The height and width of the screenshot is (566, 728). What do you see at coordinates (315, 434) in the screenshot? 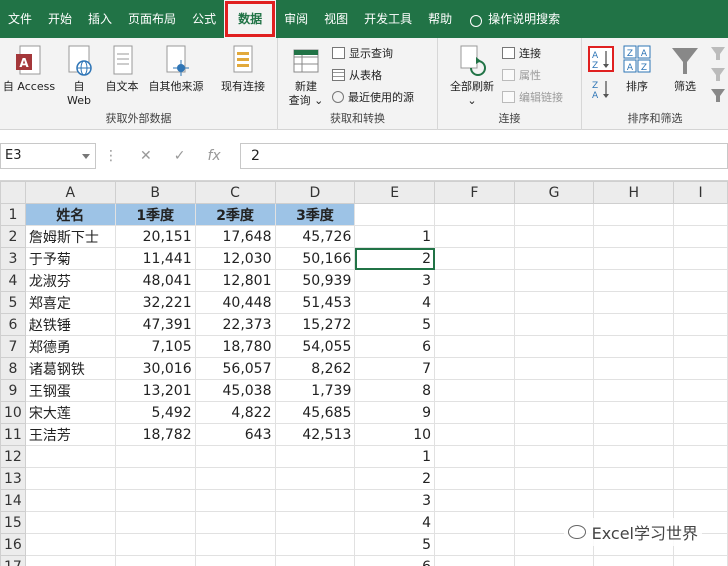
I see `cell: 42,513` at bounding box center [315, 434].